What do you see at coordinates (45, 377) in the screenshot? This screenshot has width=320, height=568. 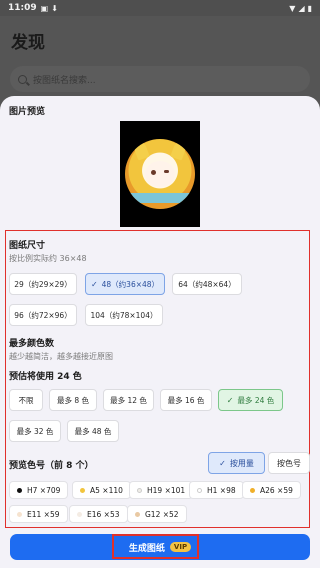 I see `estimate-label: 预估将使用 24 色` at bounding box center [45, 377].